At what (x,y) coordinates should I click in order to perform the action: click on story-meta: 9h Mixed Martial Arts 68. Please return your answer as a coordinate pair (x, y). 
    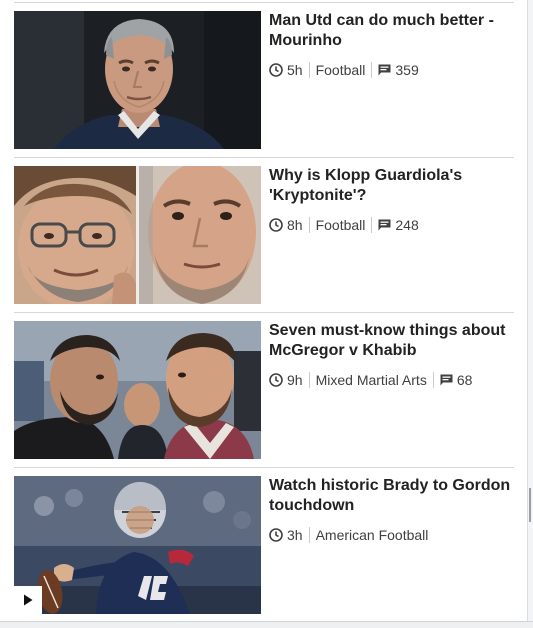
    Looking at the image, I should click on (370, 380).